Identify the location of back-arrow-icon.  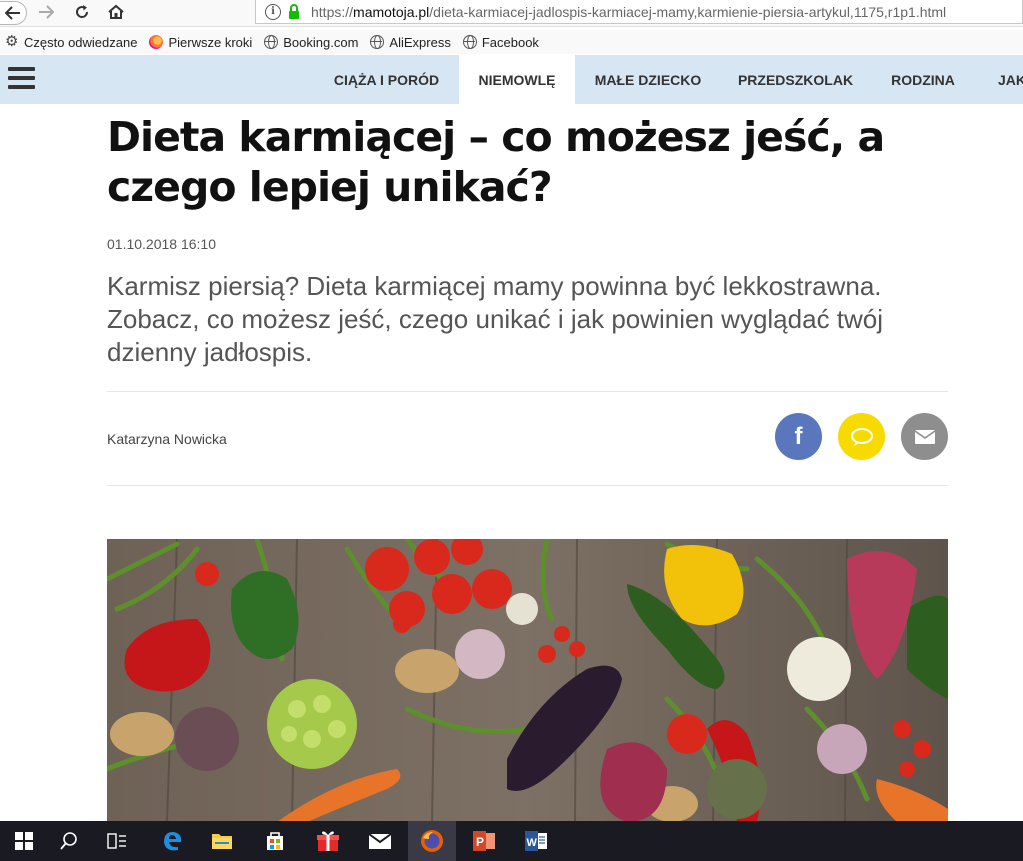
(12, 13).